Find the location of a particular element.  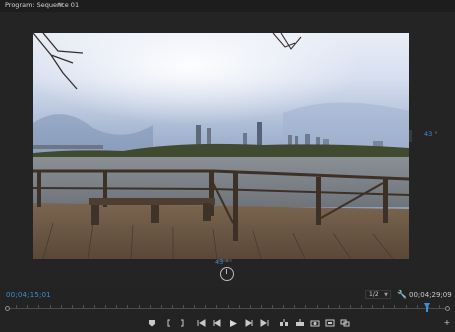

vr-horizontal-handle is located at coordinates (410, 136).